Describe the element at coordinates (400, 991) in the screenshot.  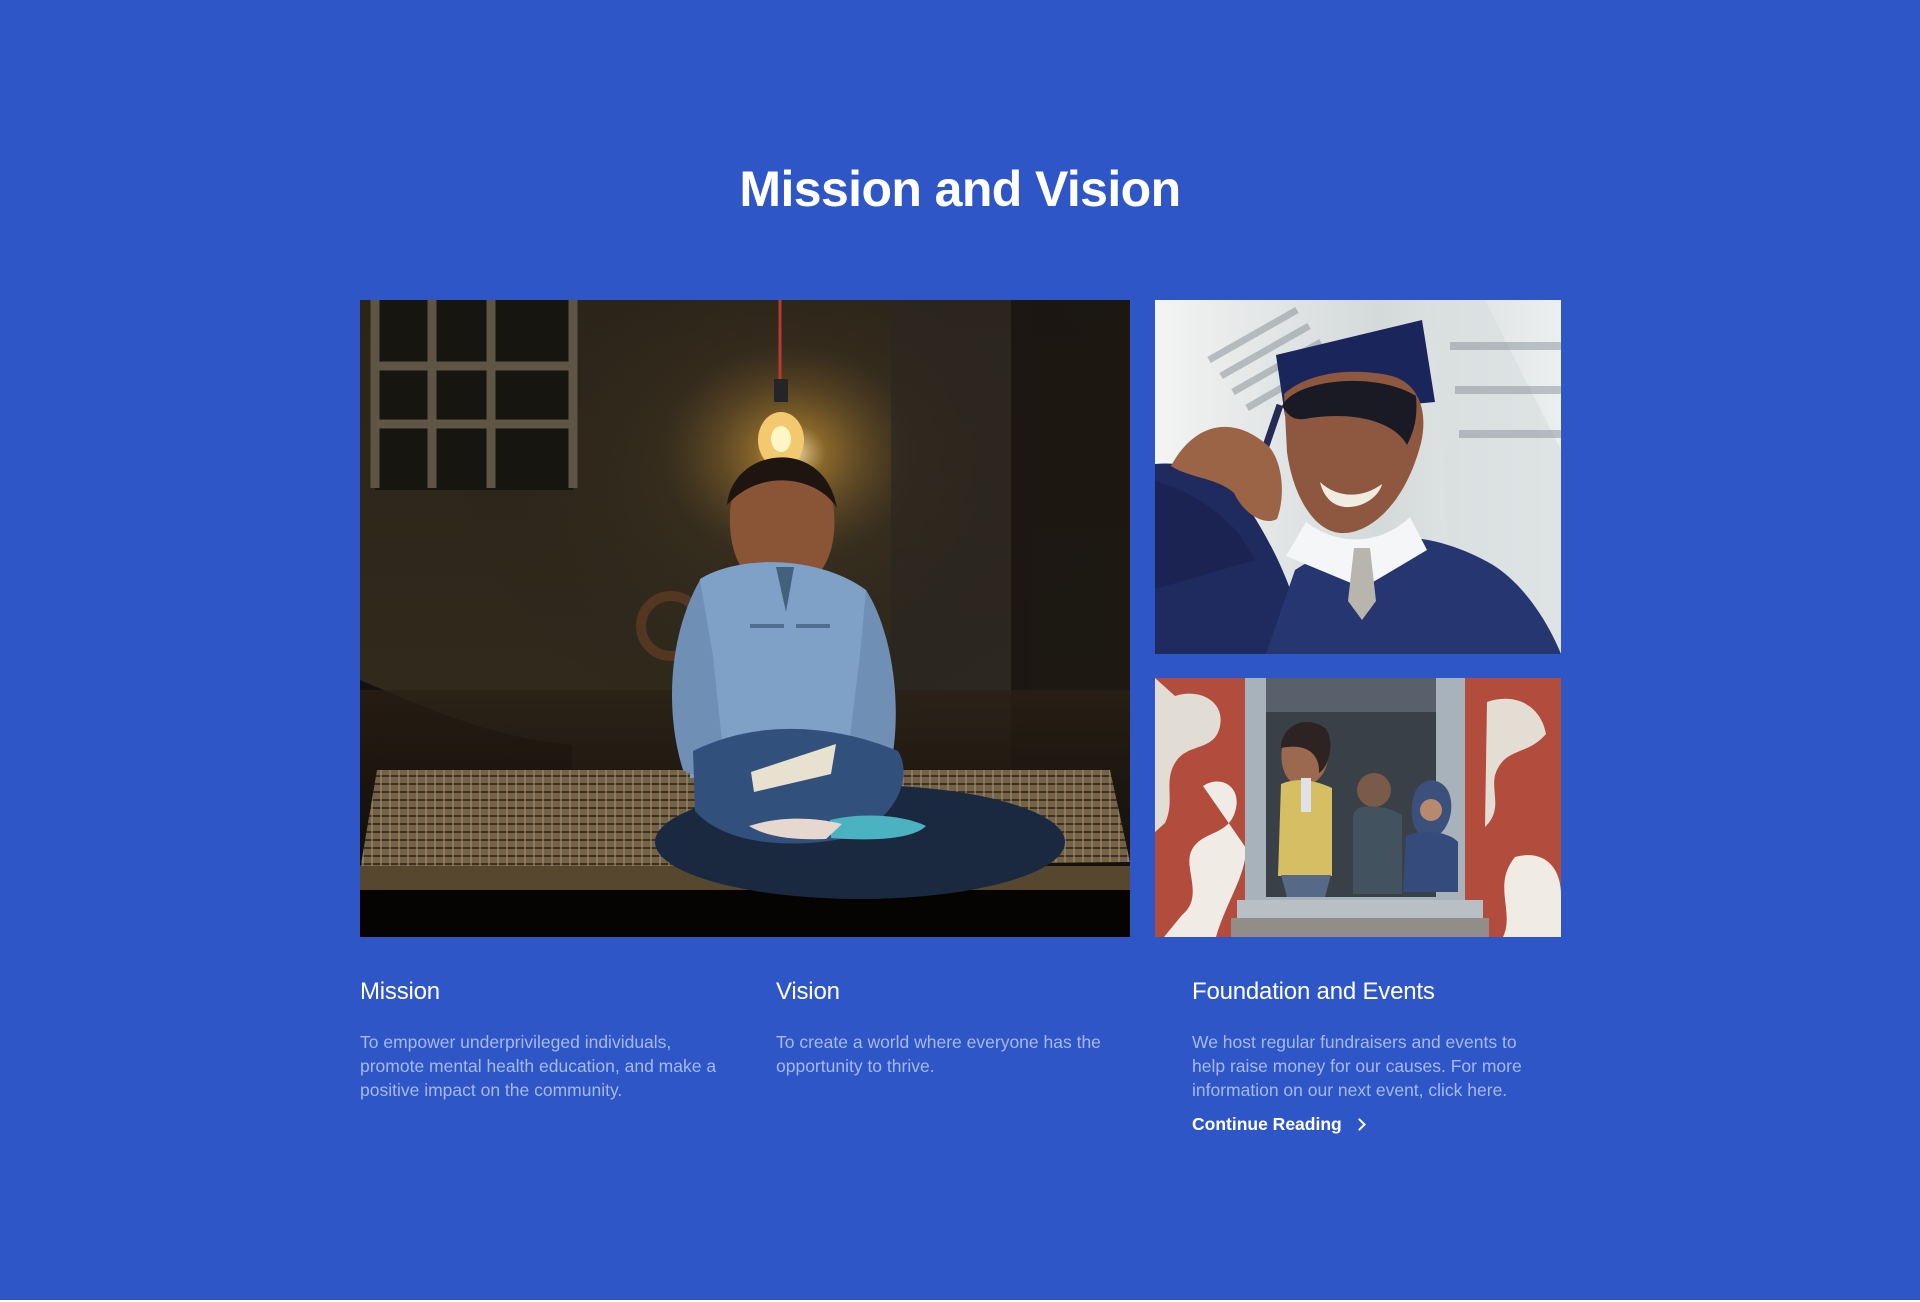
I see `mission-heading: Mission` at that location.